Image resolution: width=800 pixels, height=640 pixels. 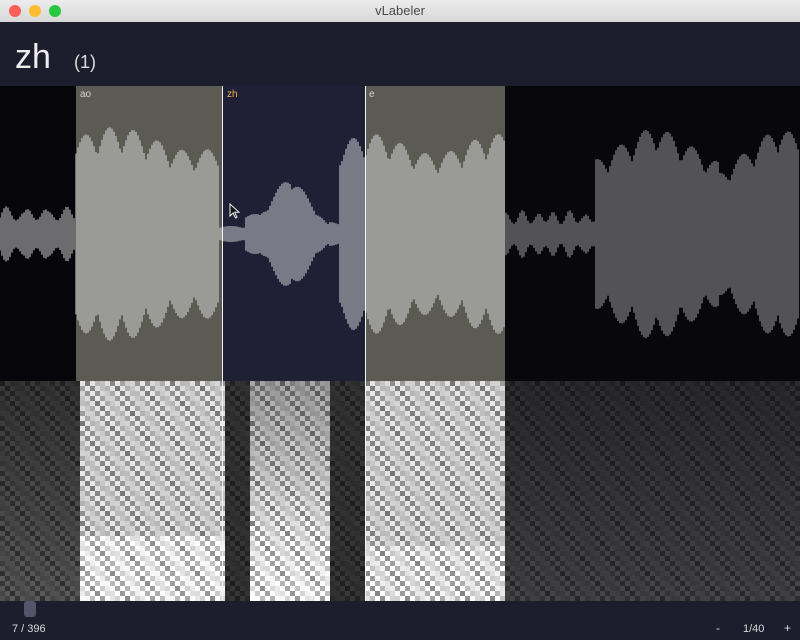 What do you see at coordinates (33, 57) in the screenshot?
I see `entry-name: zh` at bounding box center [33, 57].